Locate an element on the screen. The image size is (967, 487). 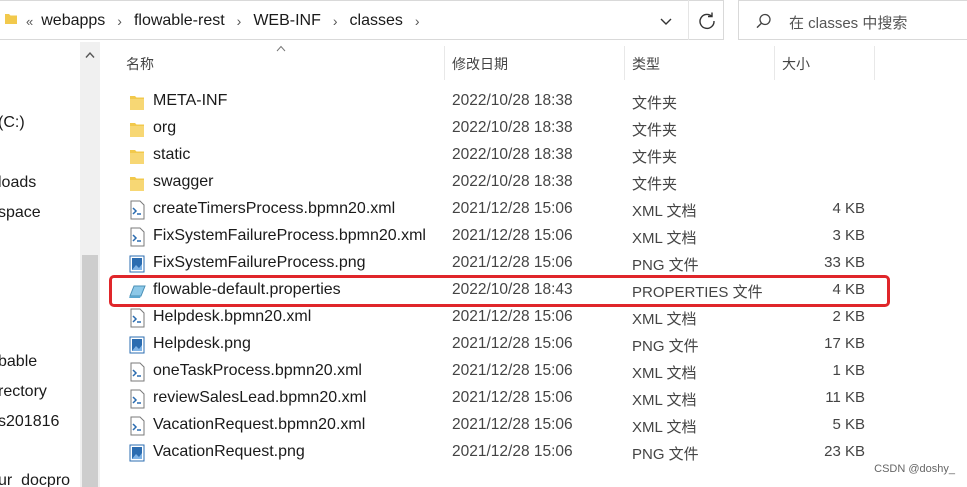
file-size: 1 KB is located at coordinates (848, 370).